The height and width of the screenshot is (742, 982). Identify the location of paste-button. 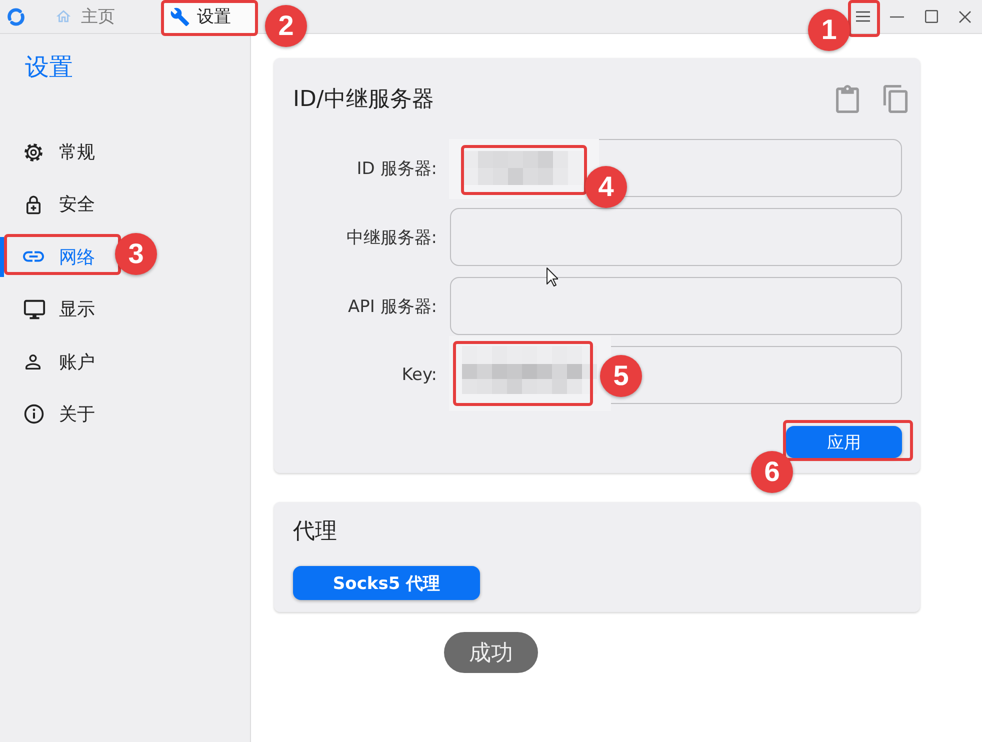
(847, 99).